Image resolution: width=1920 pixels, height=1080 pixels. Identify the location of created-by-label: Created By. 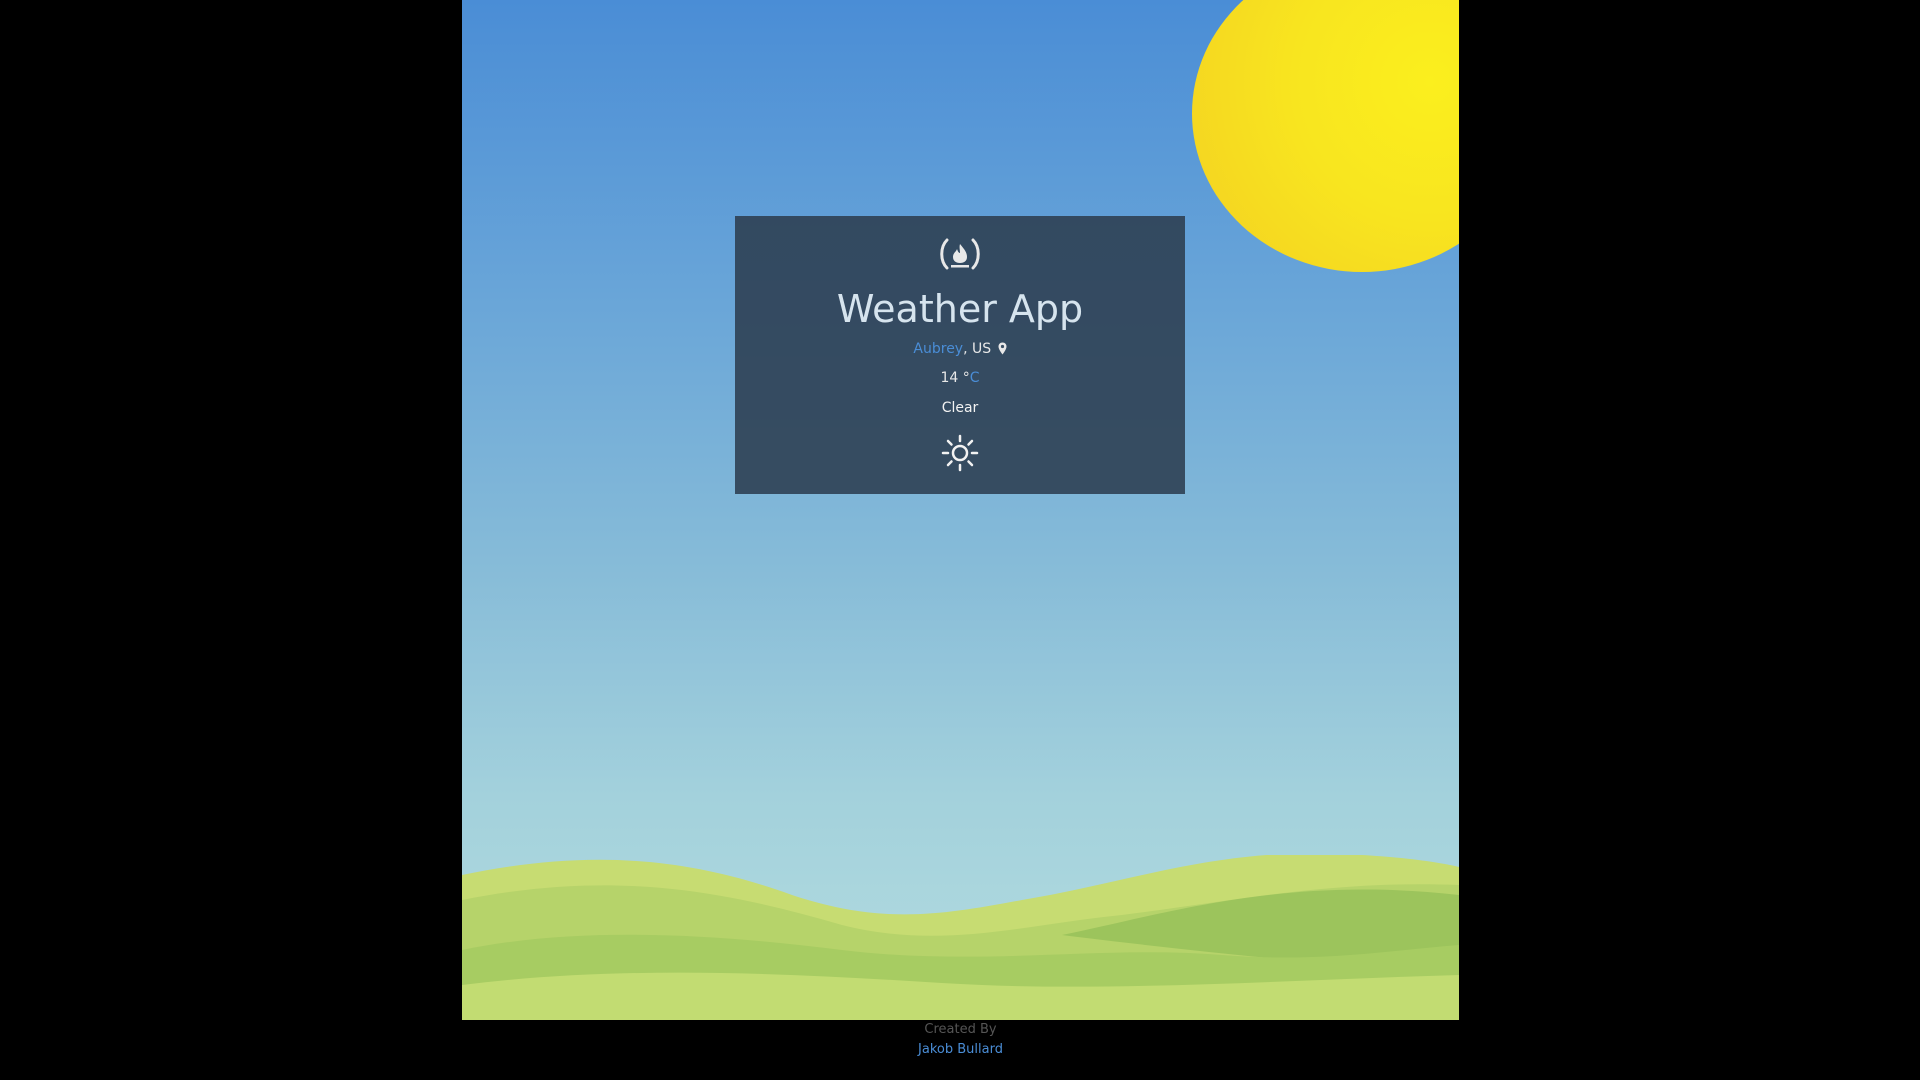
(960, 1029).